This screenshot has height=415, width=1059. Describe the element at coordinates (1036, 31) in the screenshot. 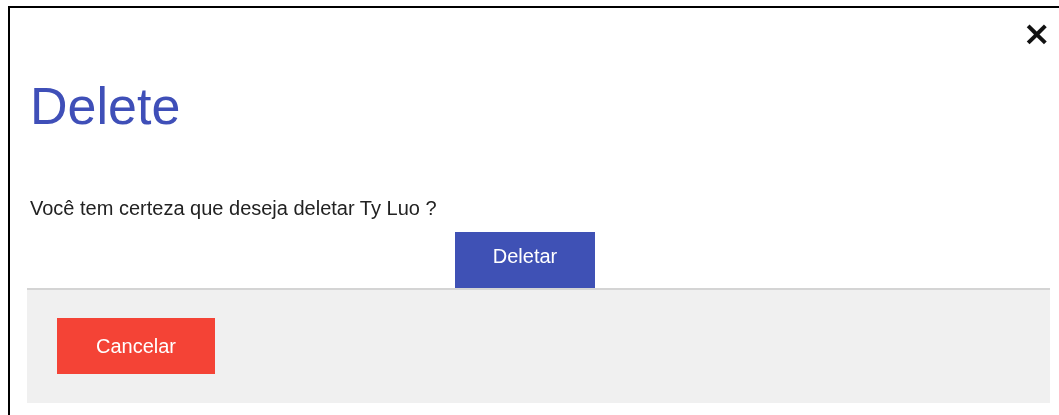

I see `close-button: ×` at that location.